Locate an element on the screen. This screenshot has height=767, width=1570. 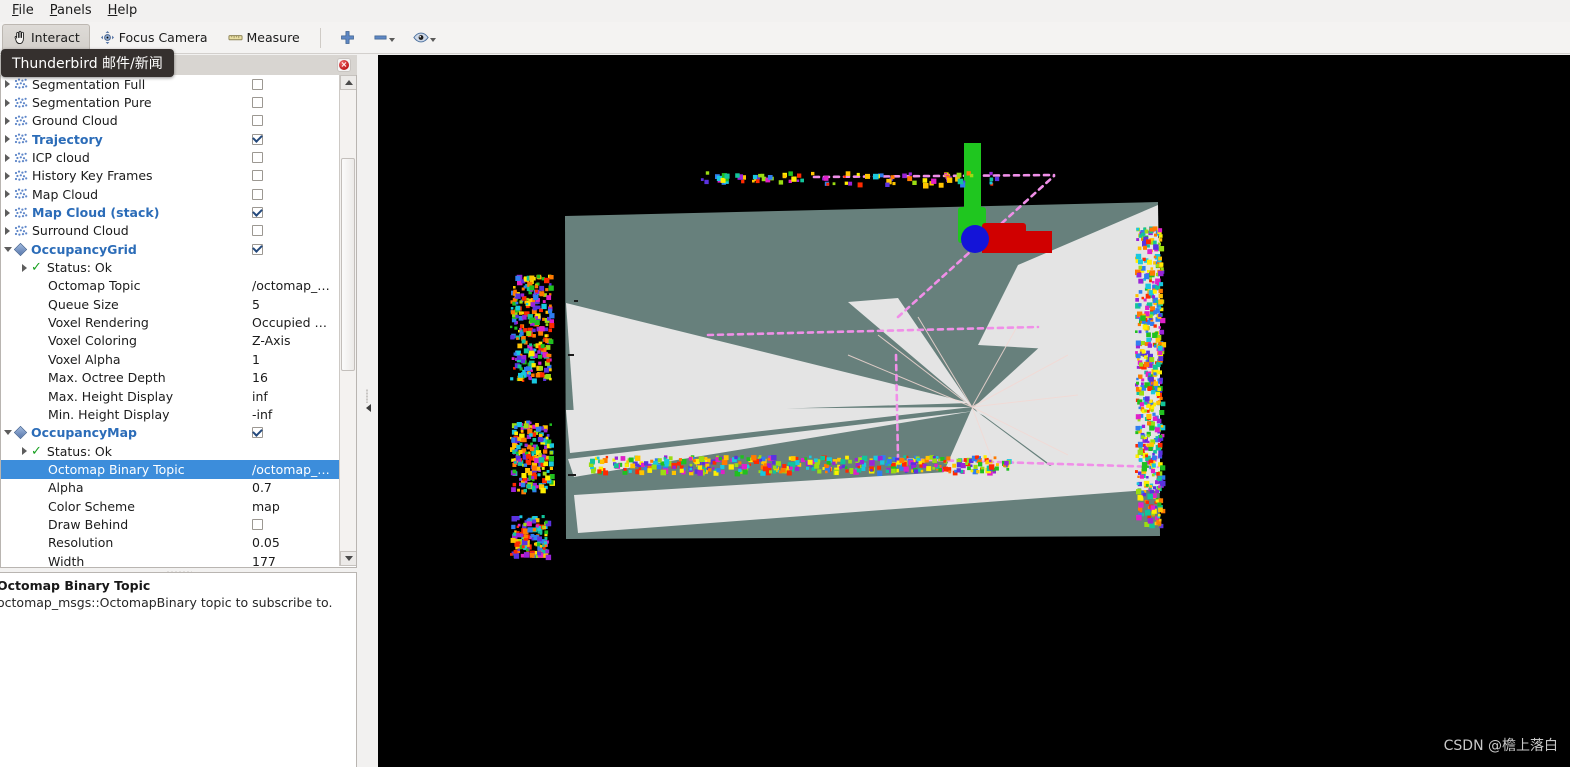
pointcloud-icon is located at coordinates (21, 138).